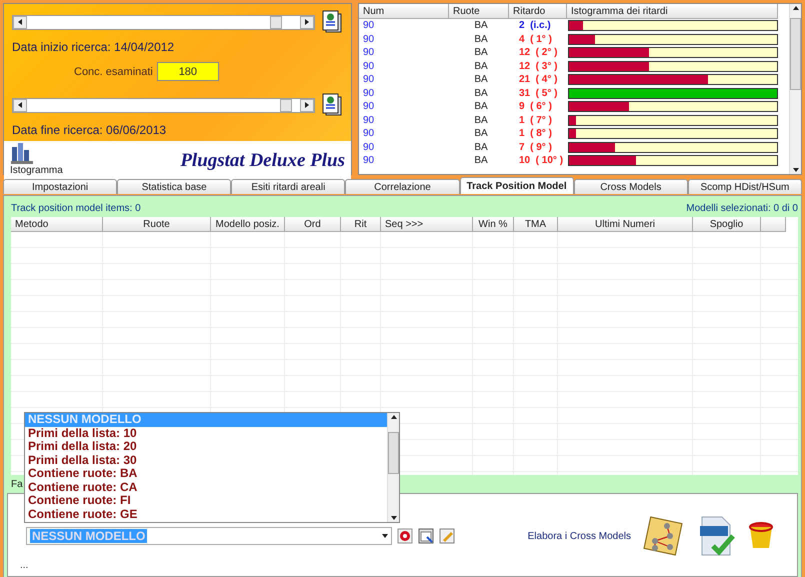  What do you see at coordinates (17, 484) in the screenshot?
I see `filter-label: Fa` at bounding box center [17, 484].